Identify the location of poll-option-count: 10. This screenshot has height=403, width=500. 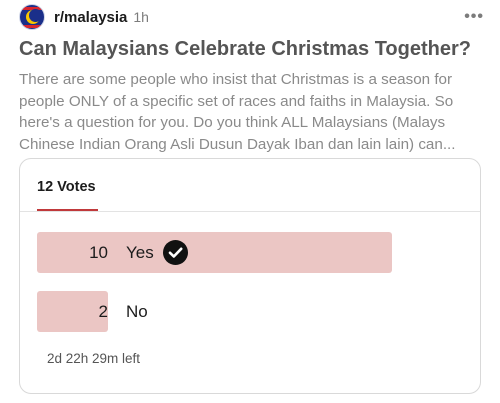
(98, 252).